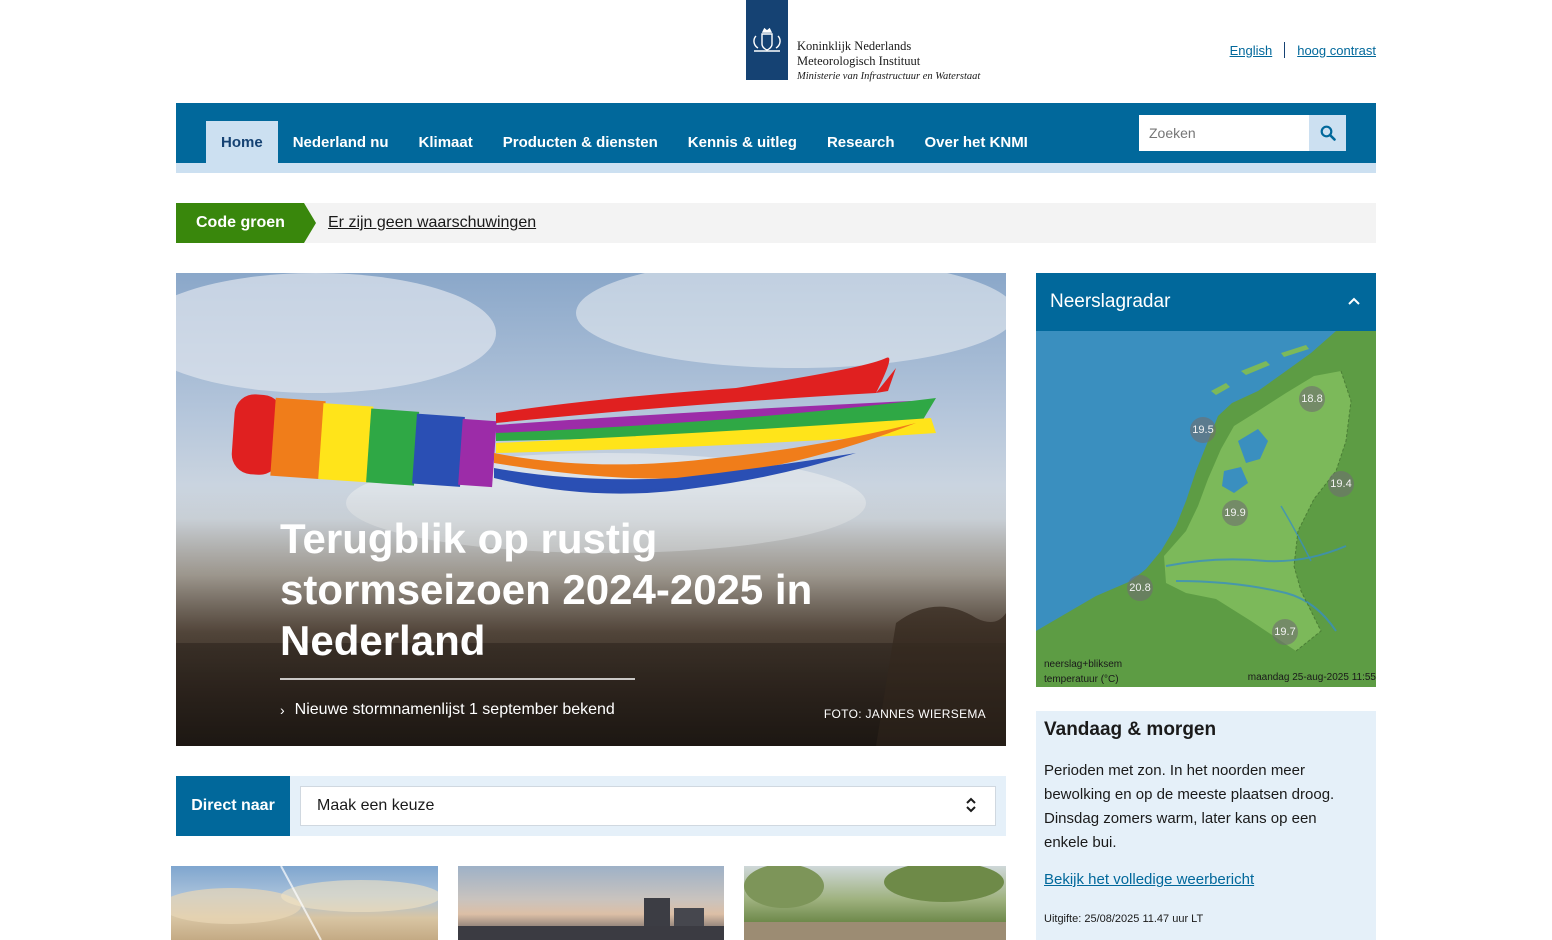 This screenshot has height=940, width=1552. I want to click on news-thumbnail-sky, so click(304, 903).